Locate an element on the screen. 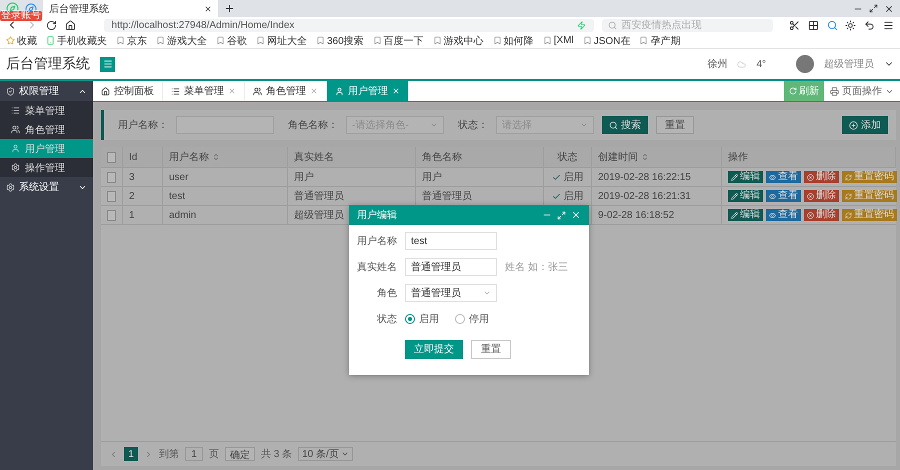 The height and width of the screenshot is (470, 900). column-header: 状态 is located at coordinates (568, 157).